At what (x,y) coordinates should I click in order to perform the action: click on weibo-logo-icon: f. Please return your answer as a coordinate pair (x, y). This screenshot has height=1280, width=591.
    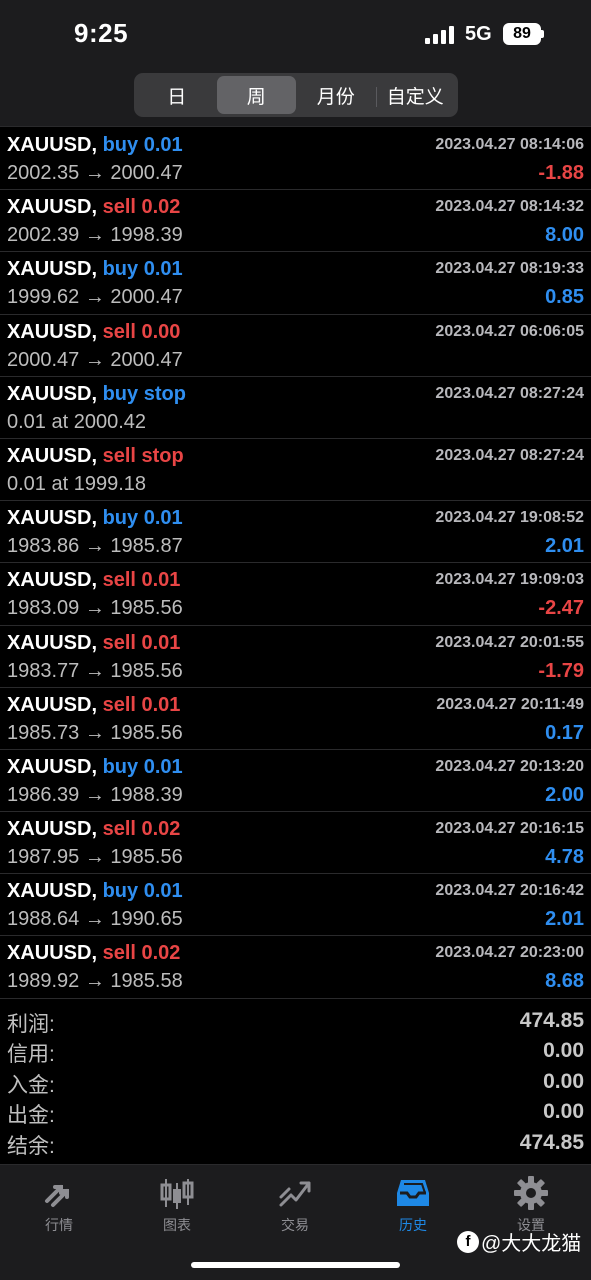
    Looking at the image, I should click on (468, 1241).